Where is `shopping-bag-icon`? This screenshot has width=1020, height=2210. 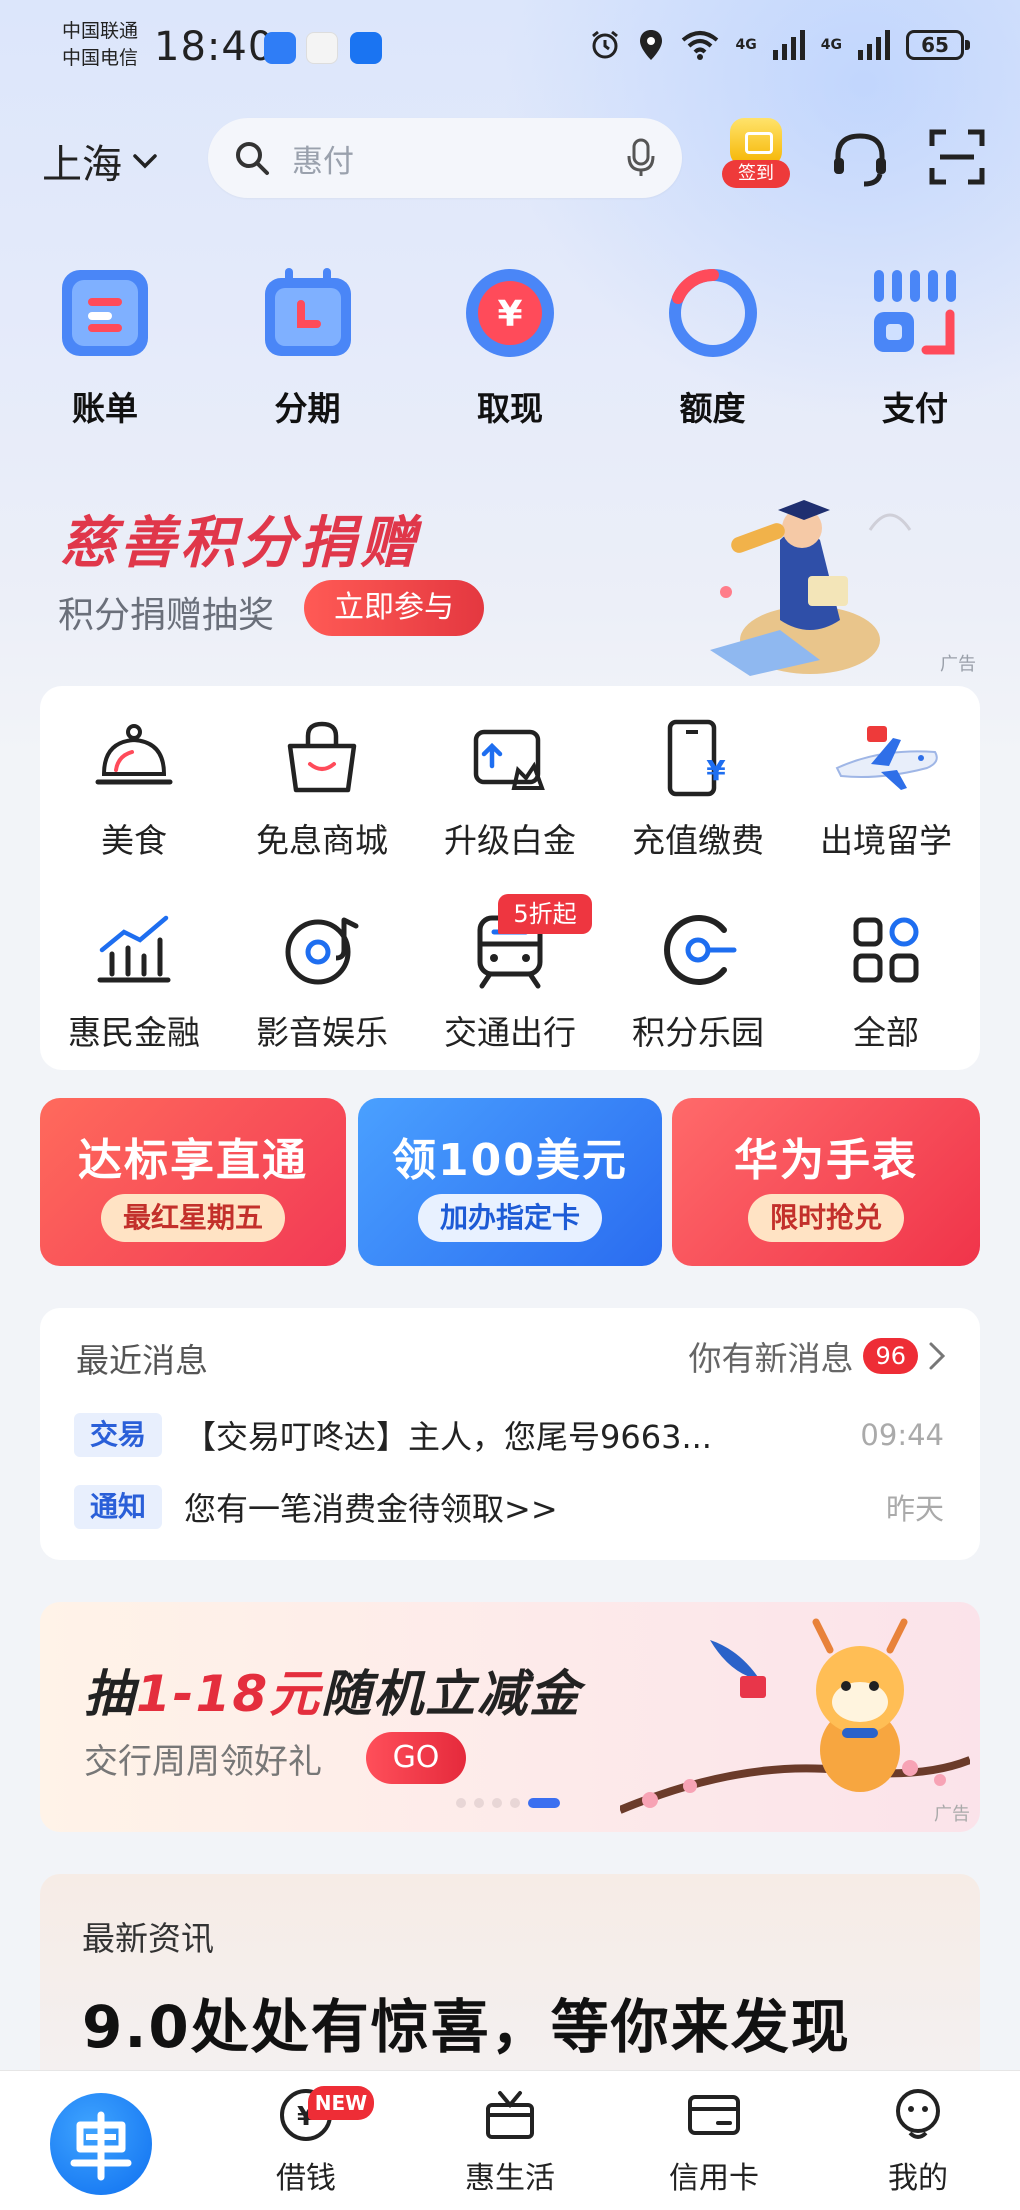
shopping-bag-icon is located at coordinates (322, 757).